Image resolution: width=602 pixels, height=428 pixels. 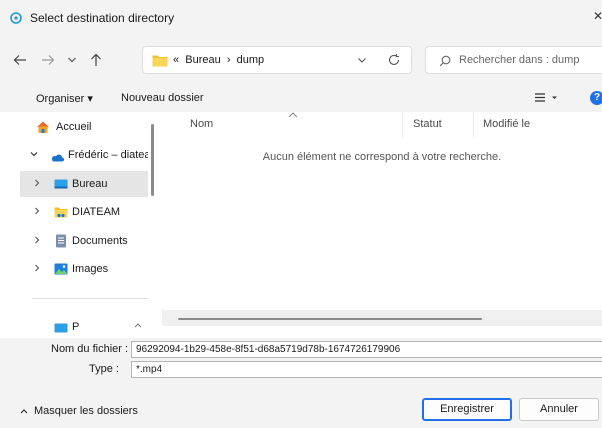 What do you see at coordinates (427, 124) in the screenshot?
I see `column-header-status: Statut` at bounding box center [427, 124].